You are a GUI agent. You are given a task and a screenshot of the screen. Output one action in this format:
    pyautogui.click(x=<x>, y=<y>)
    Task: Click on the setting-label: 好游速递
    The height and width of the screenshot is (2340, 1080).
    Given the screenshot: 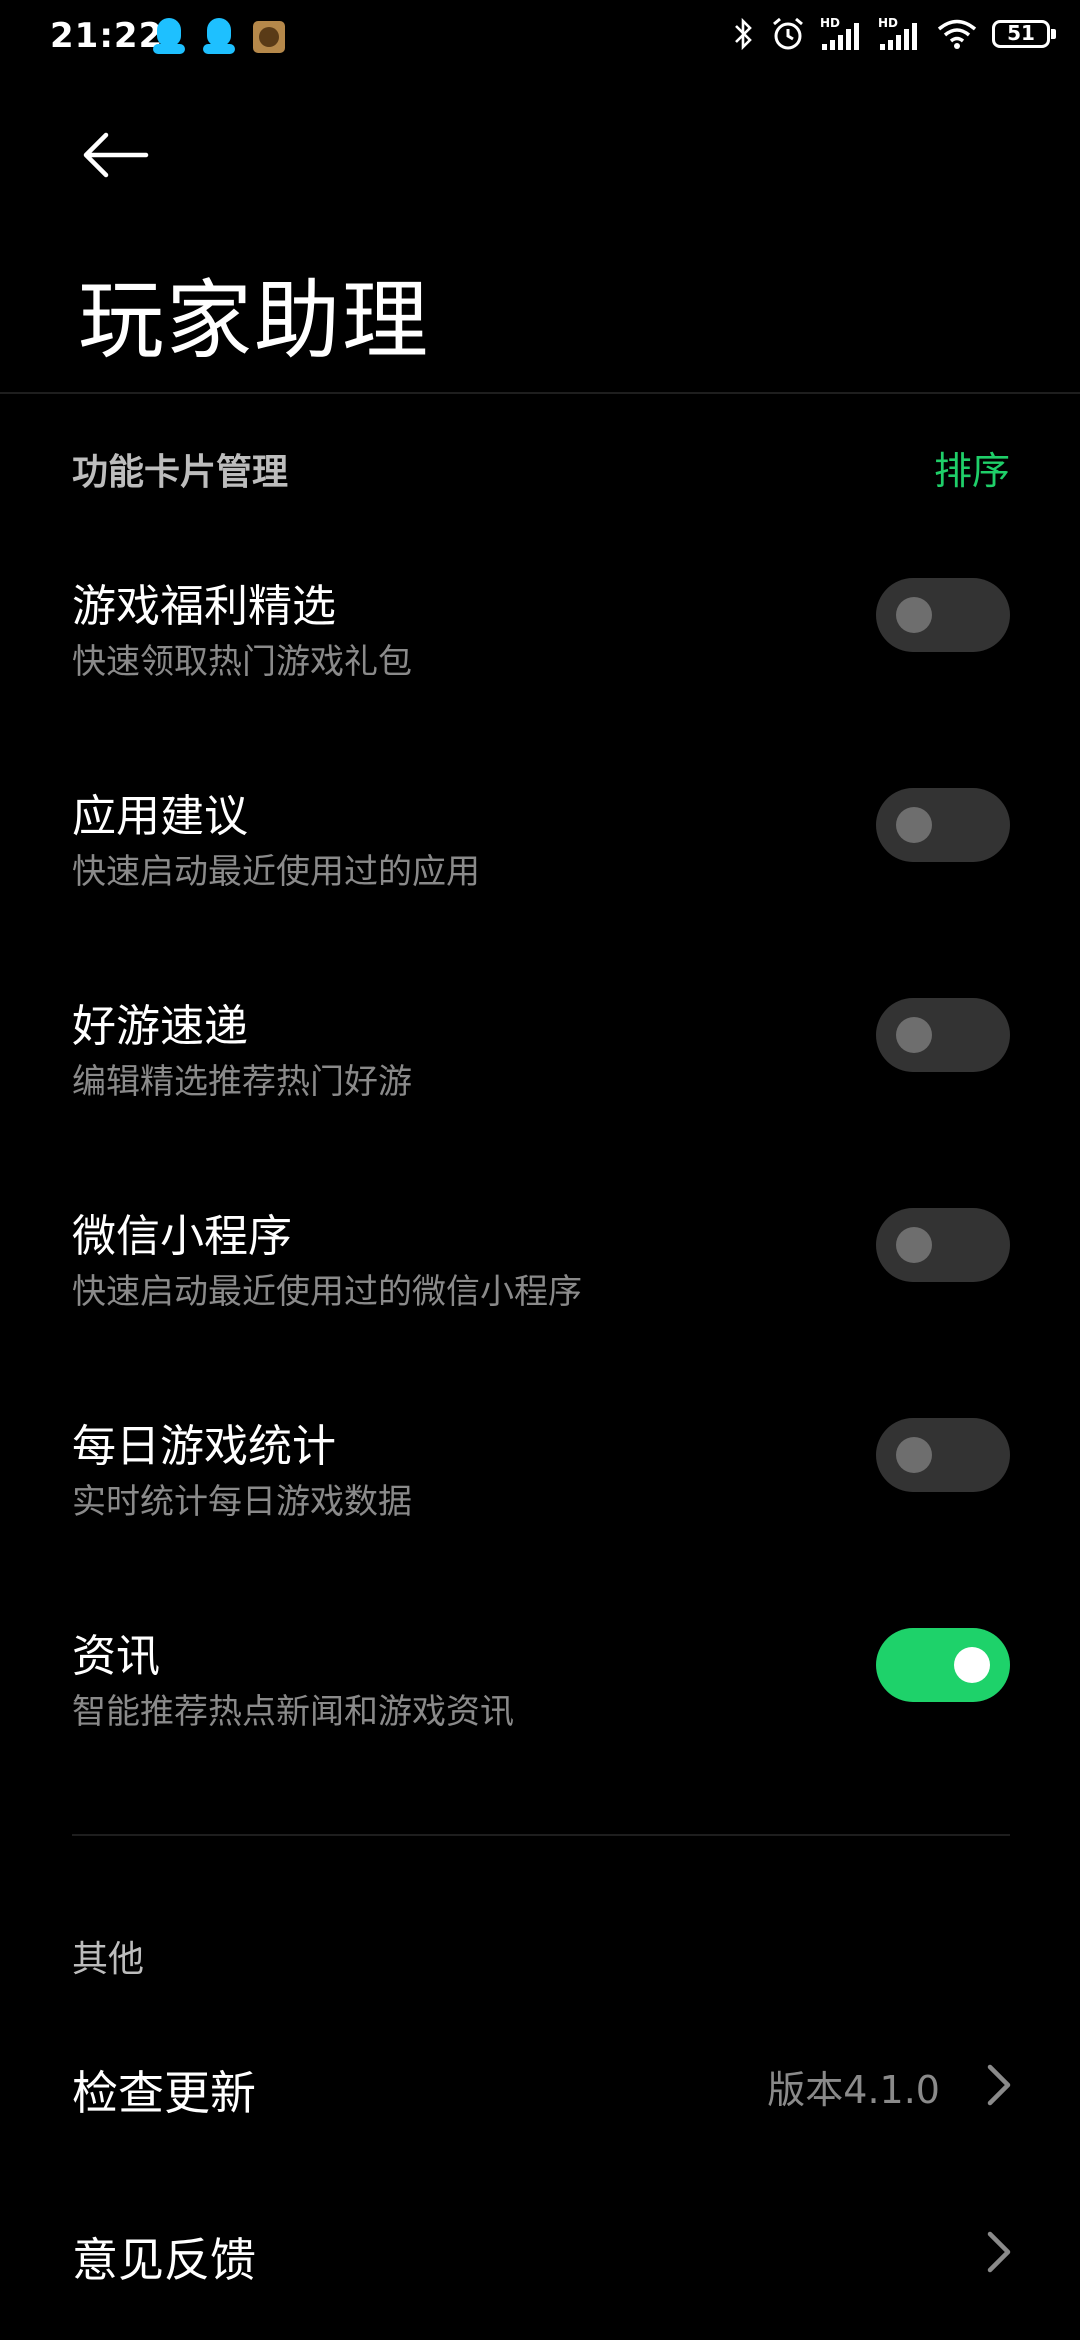 What is the action you would take?
    pyautogui.click(x=160, y=1026)
    